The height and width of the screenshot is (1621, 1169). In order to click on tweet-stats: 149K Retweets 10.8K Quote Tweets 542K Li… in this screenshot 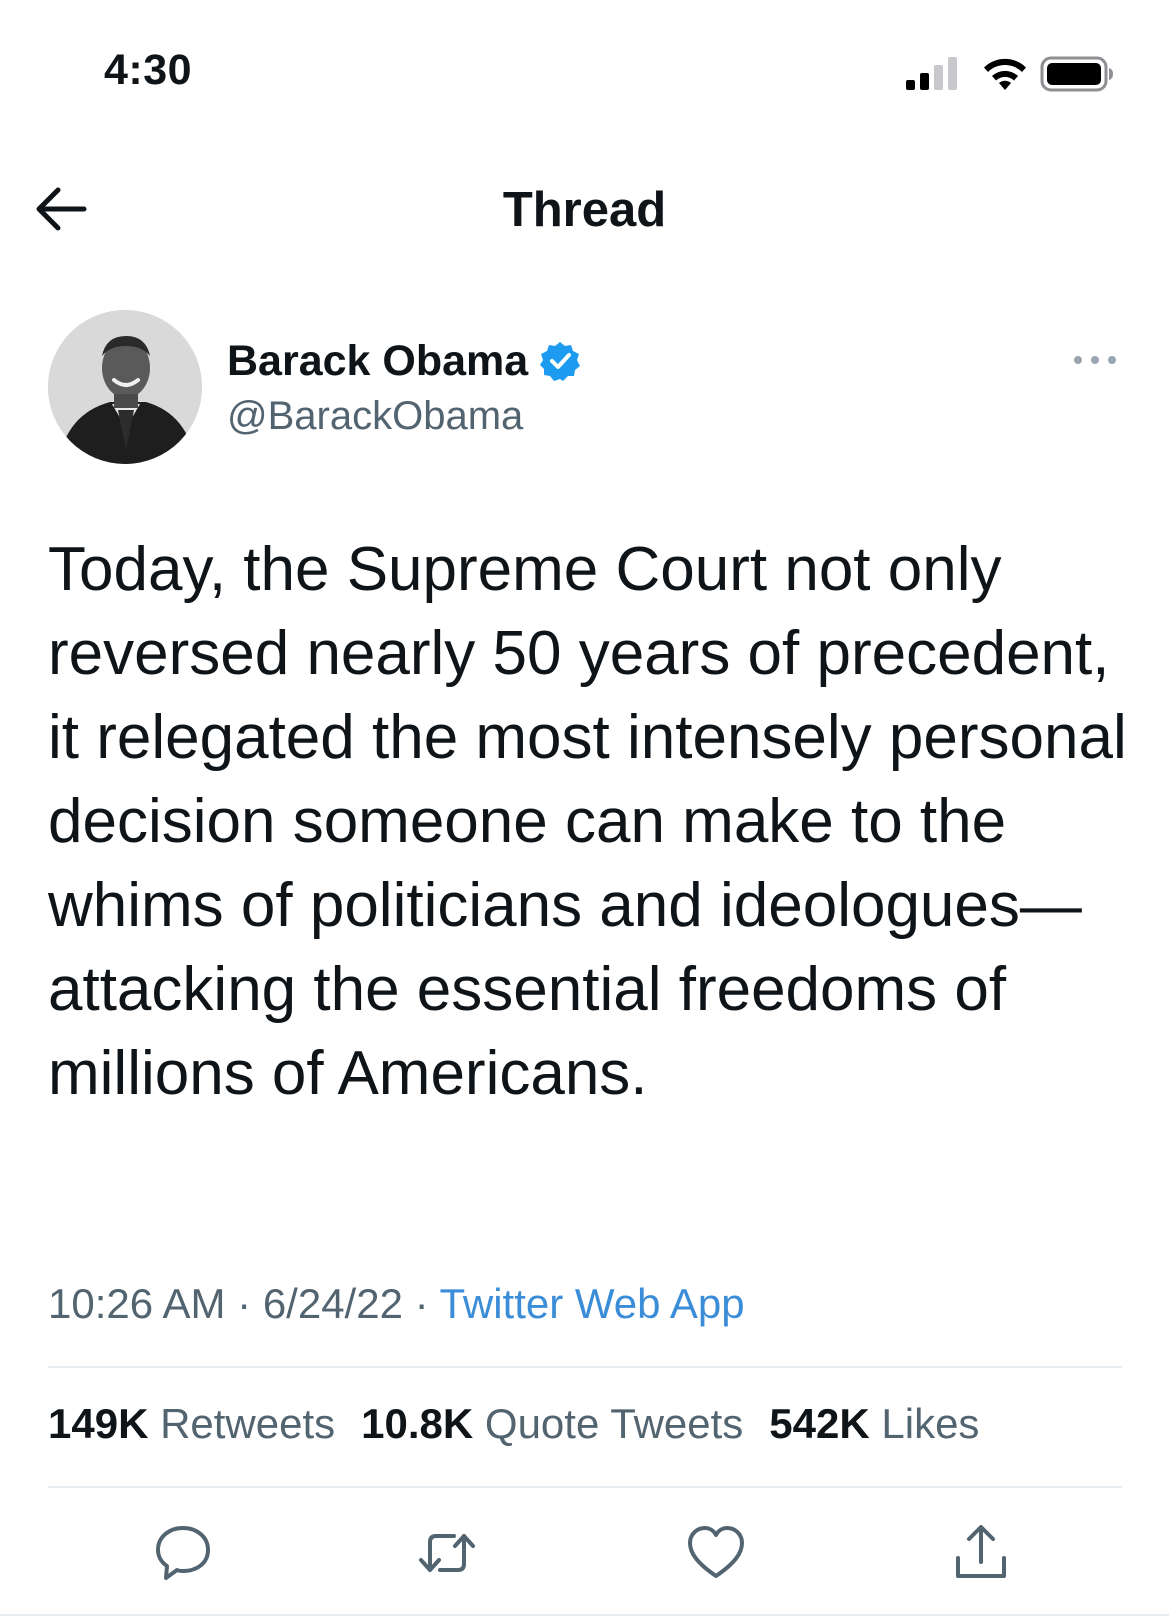, I will do `click(526, 1424)`.